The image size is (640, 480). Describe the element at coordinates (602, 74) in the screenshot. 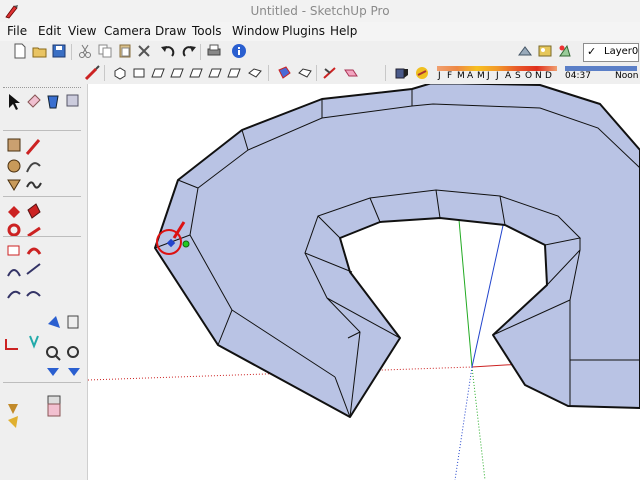

I see `shadow-time-slider: 04:37 Noon` at that location.